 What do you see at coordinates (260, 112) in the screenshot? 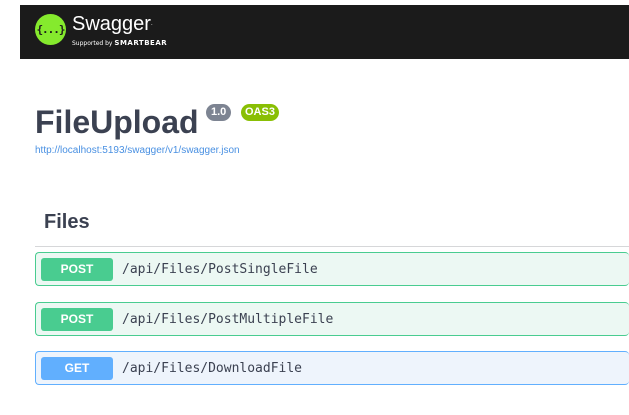
I see `oas-badge: OAS3` at bounding box center [260, 112].